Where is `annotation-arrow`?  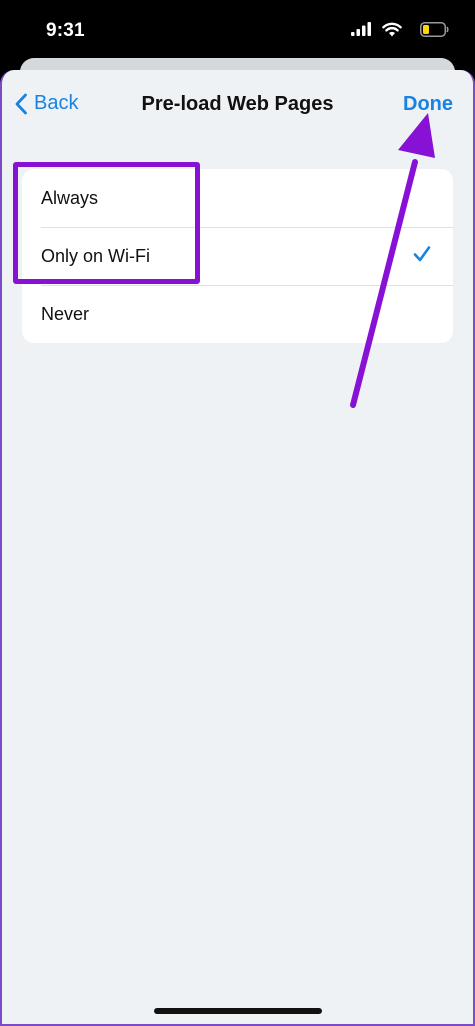
annotation-arrow is located at coordinates (392, 260).